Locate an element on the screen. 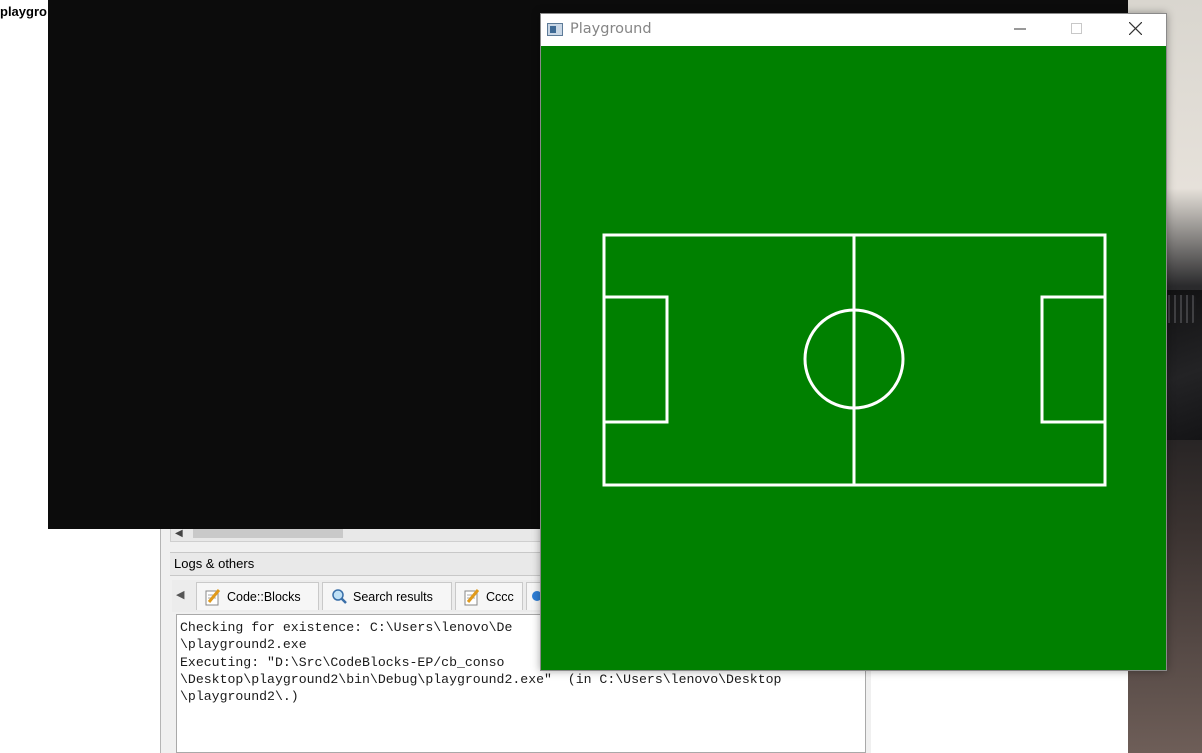  logs-panel-title: Logs & others is located at coordinates (362, 564).